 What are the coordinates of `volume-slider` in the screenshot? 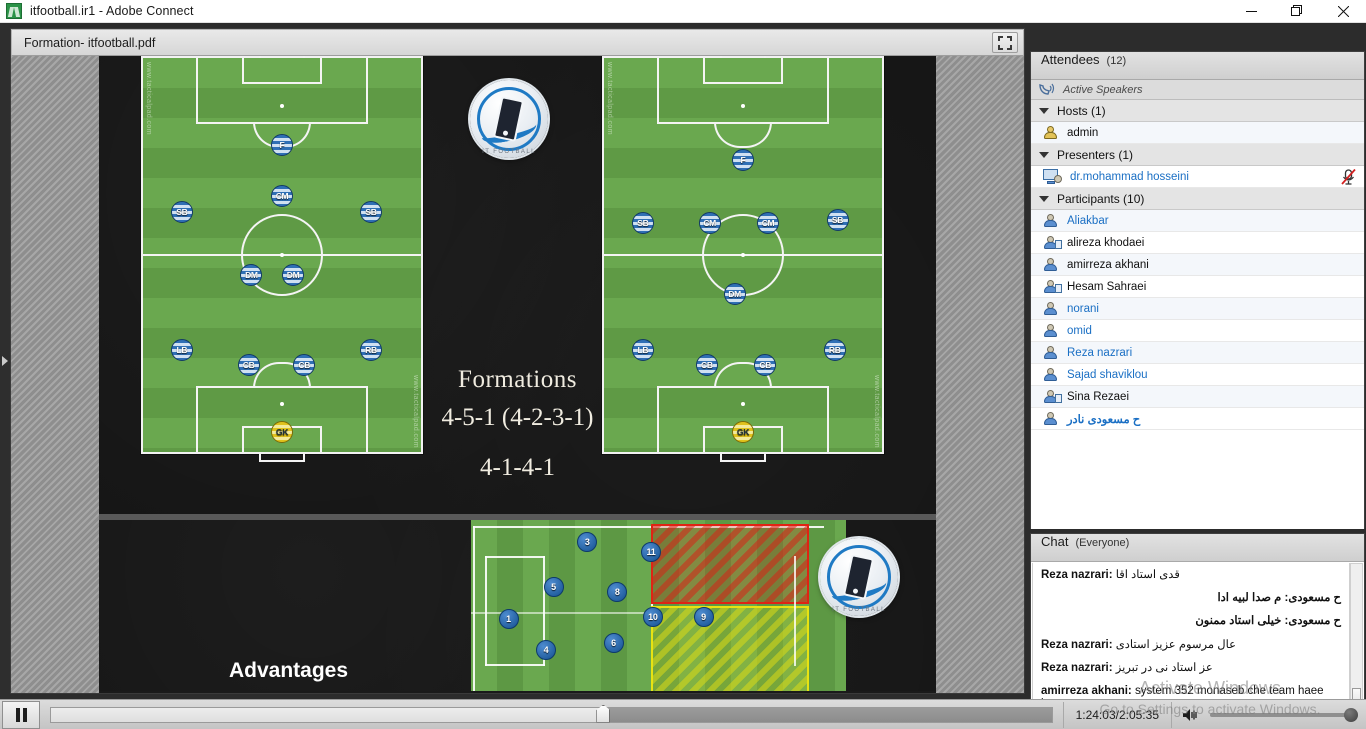 It's located at (1284, 714).